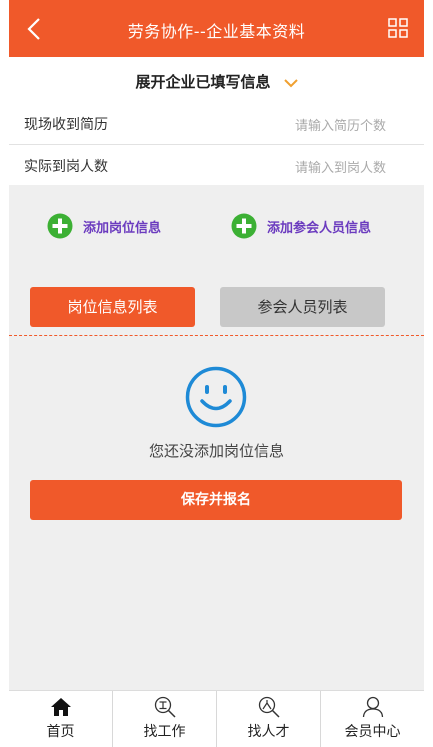 This screenshot has width=433, height=747. Describe the element at coordinates (216, 335) in the screenshot. I see `dashed-divider` at that location.